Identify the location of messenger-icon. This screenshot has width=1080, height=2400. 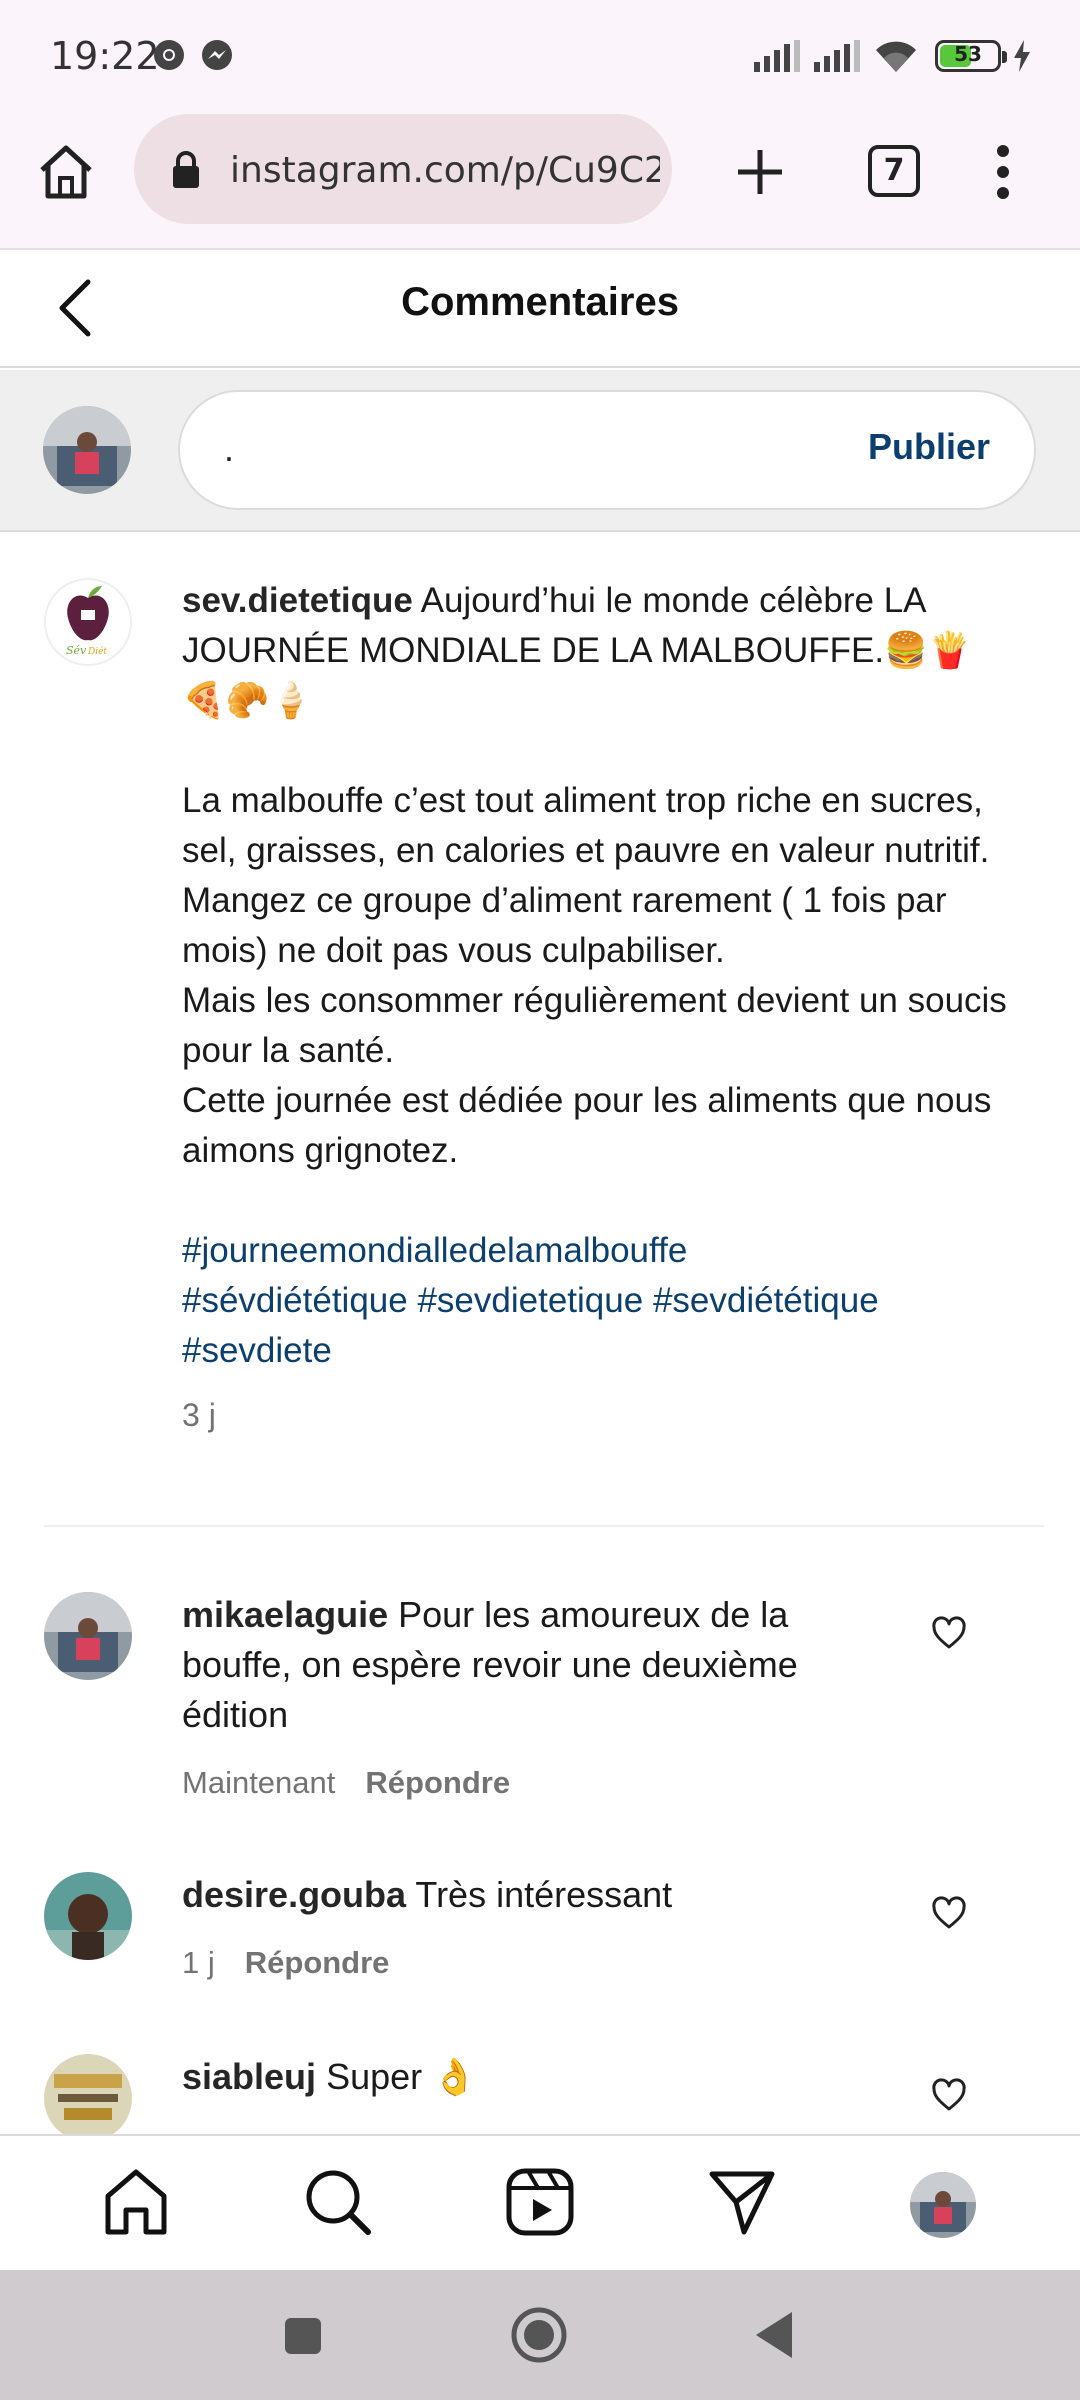
(217, 57).